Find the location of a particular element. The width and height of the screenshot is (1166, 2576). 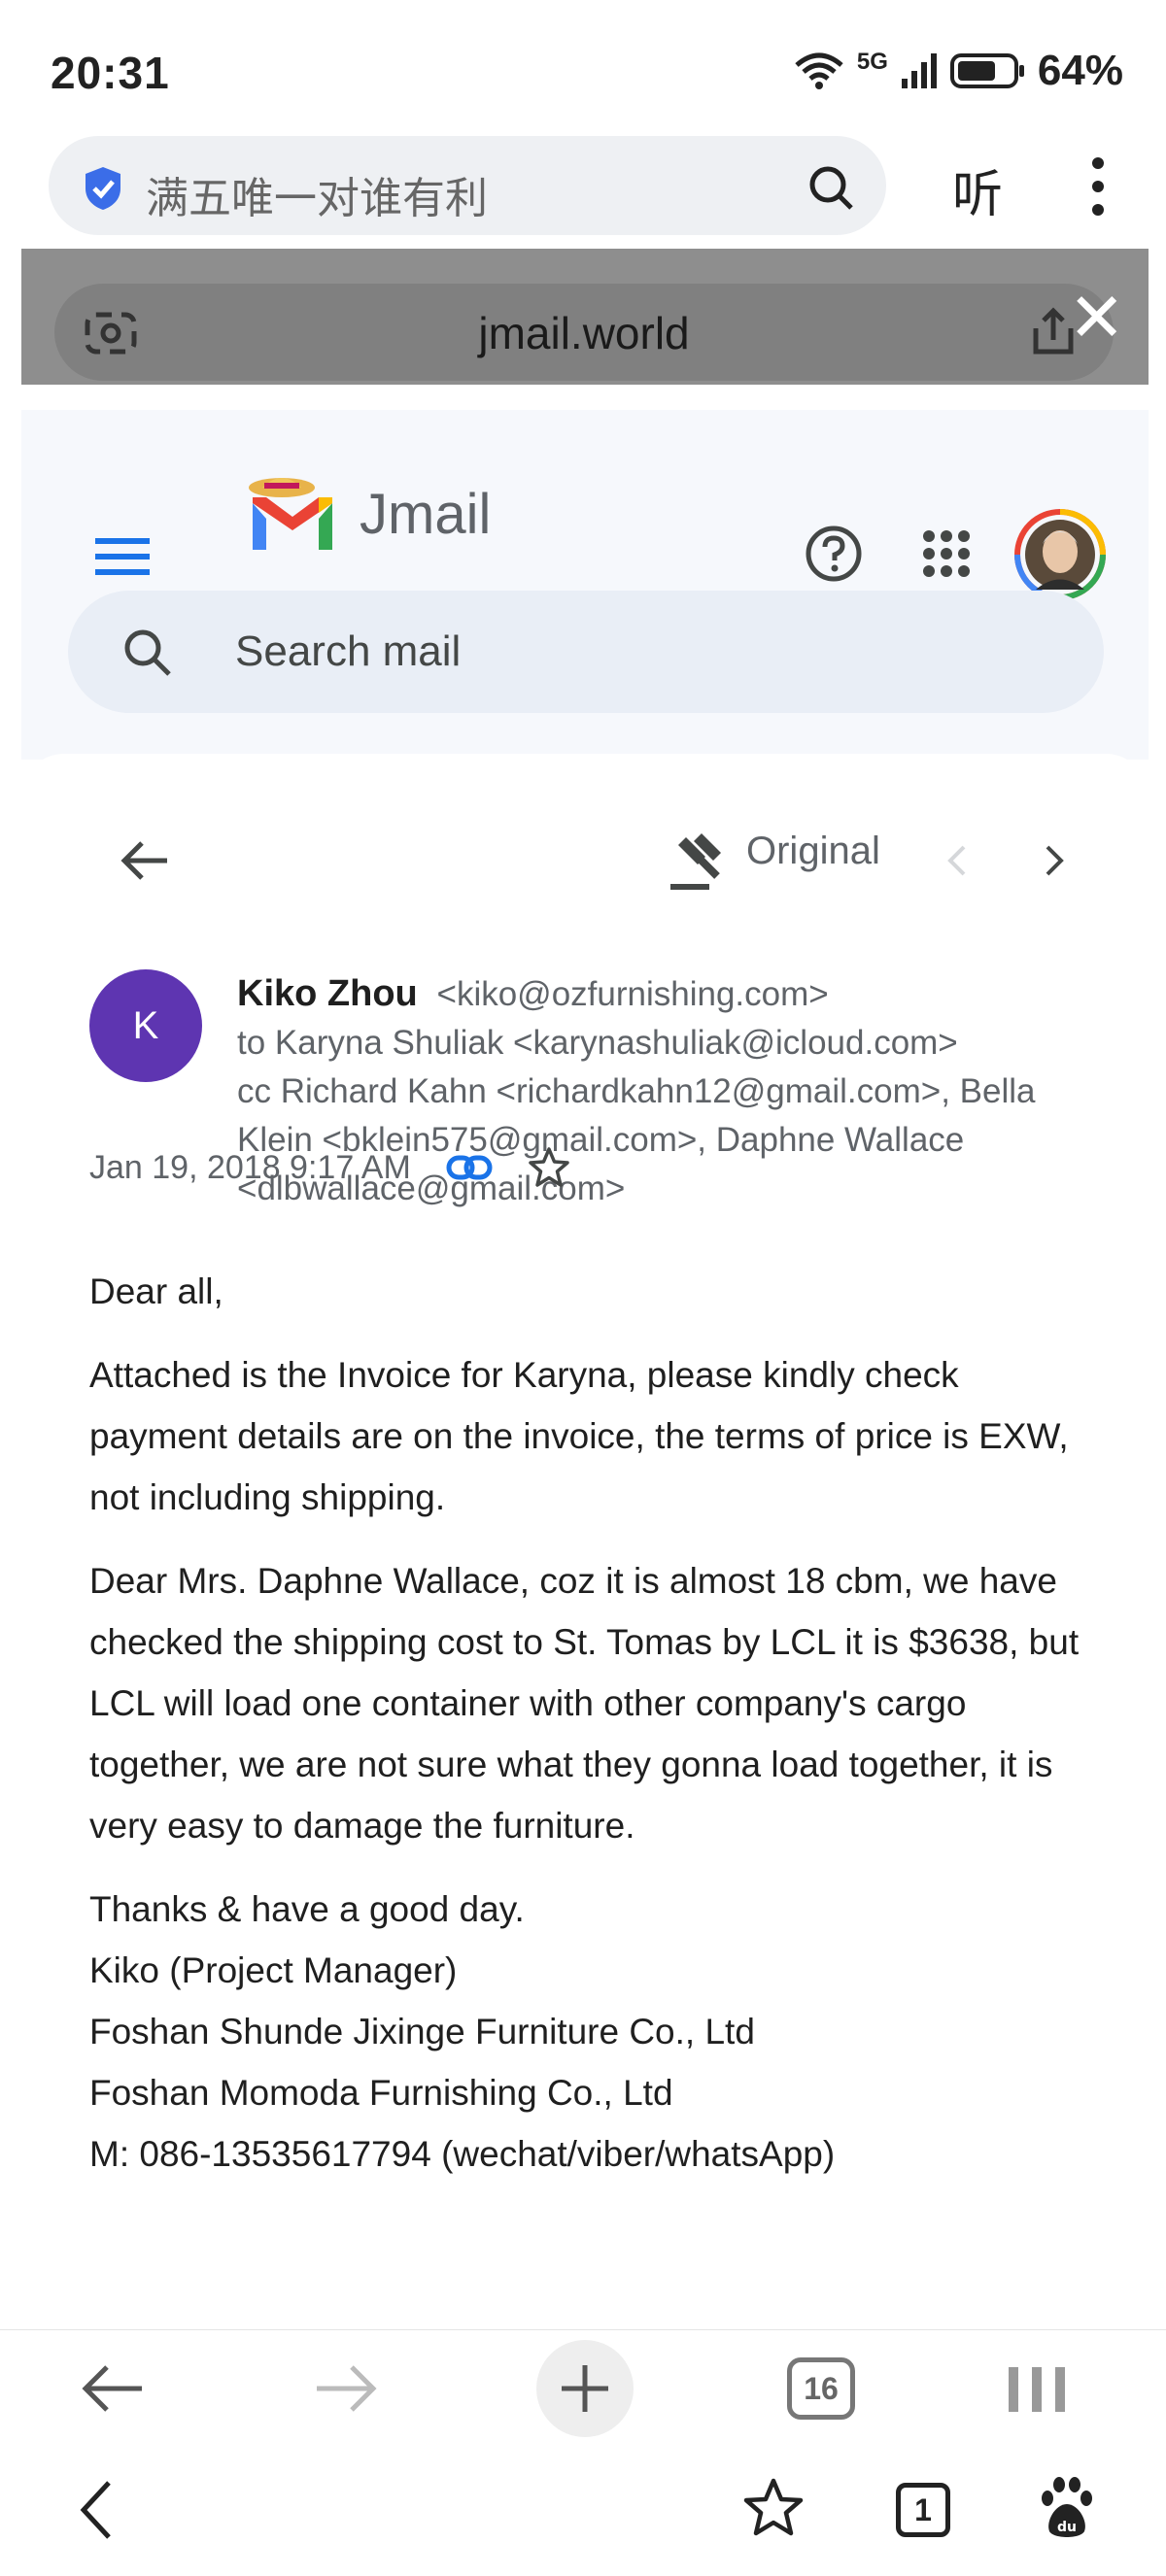

signature-line: Foshan Momoda Furnishing Co., Ltd is located at coordinates (381, 2093).